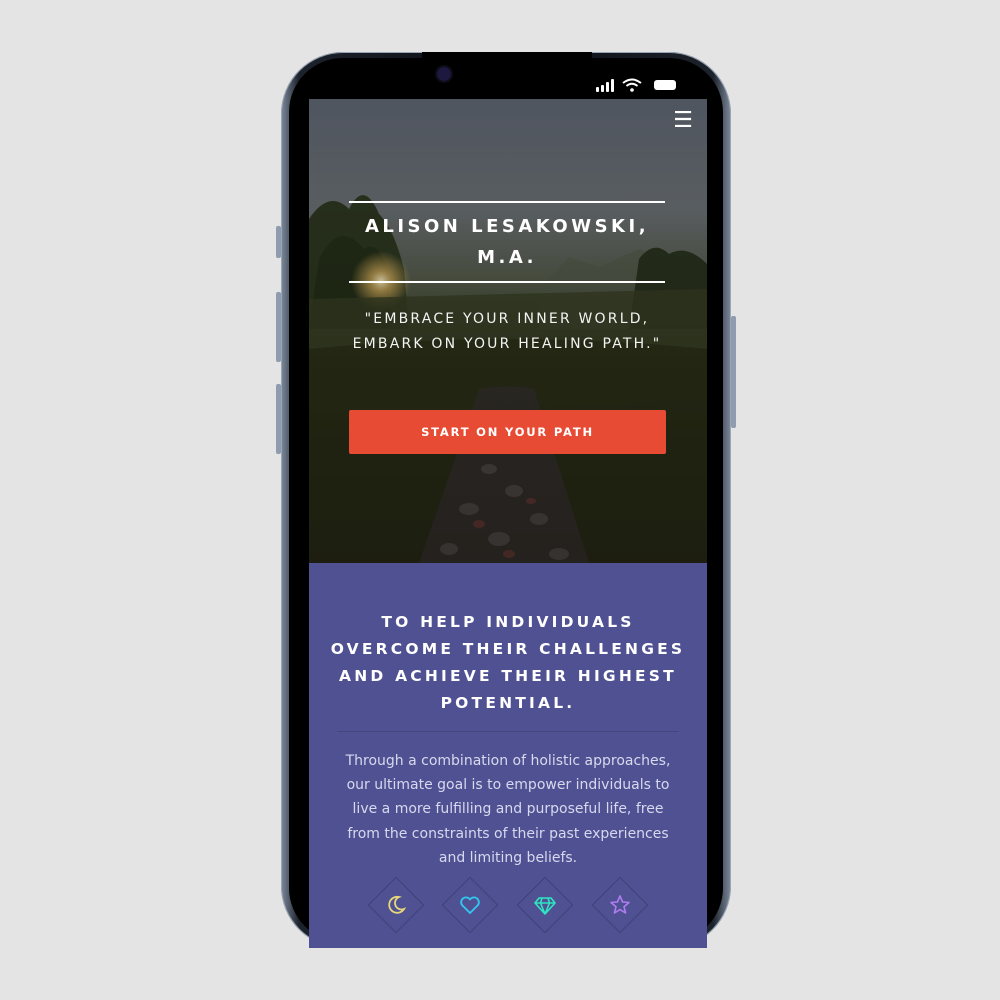  I want to click on moon-icon, so click(397, 904).